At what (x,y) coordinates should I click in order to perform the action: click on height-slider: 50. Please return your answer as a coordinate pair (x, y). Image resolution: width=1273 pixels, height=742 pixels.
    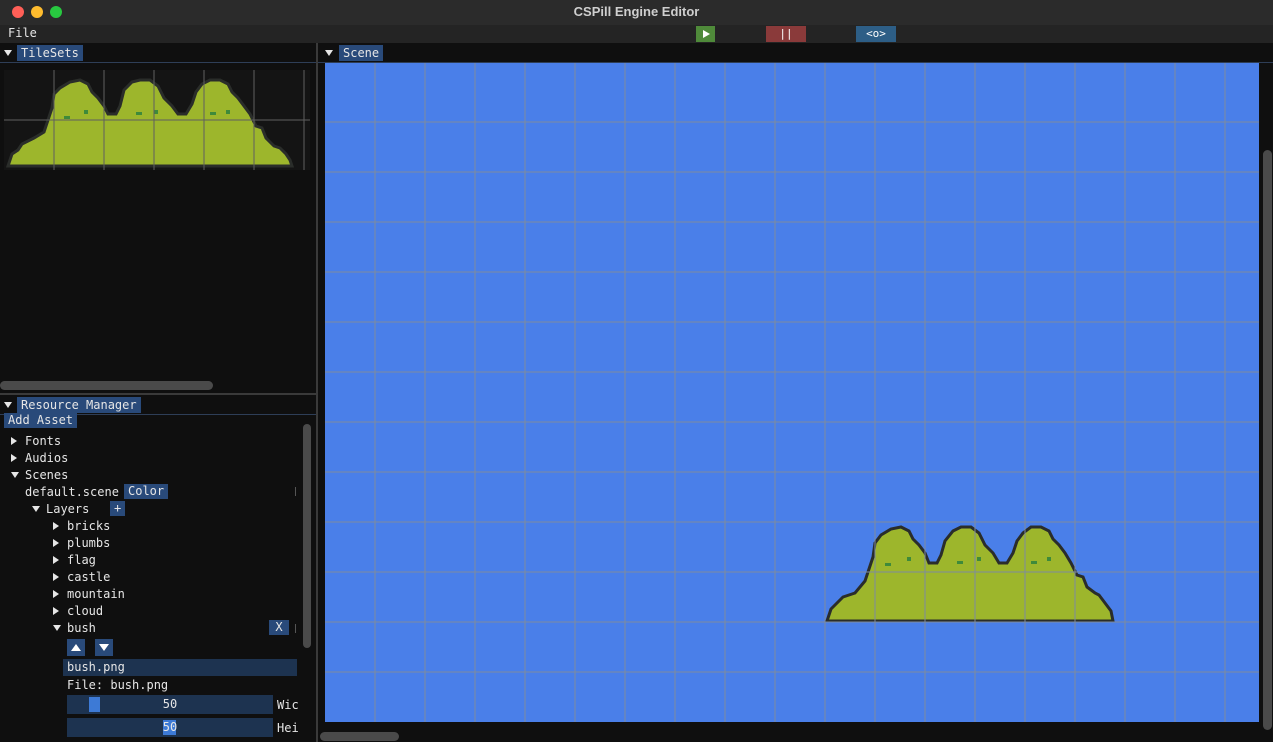
    Looking at the image, I should click on (170, 727).